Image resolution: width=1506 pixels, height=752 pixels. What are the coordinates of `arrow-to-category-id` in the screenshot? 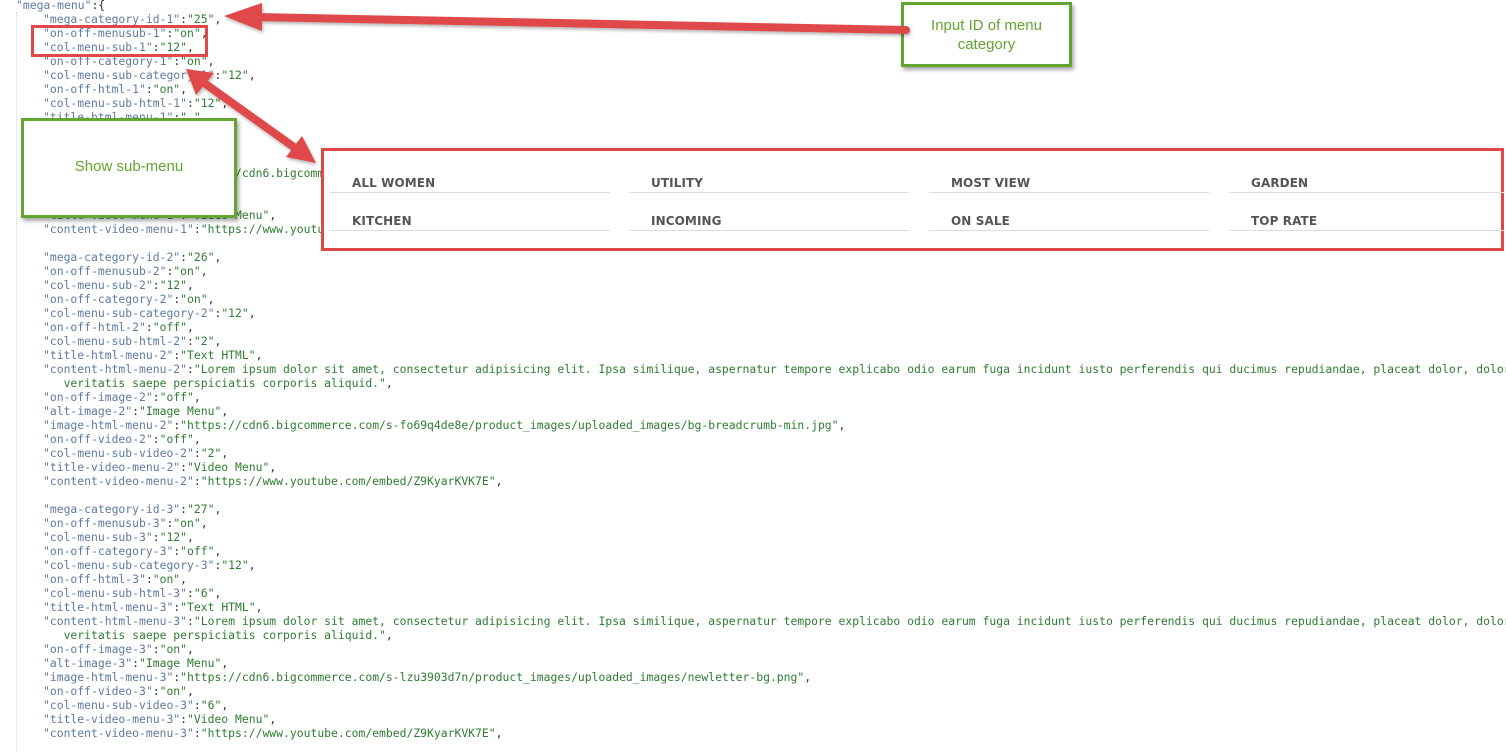 It's located at (567, 18).